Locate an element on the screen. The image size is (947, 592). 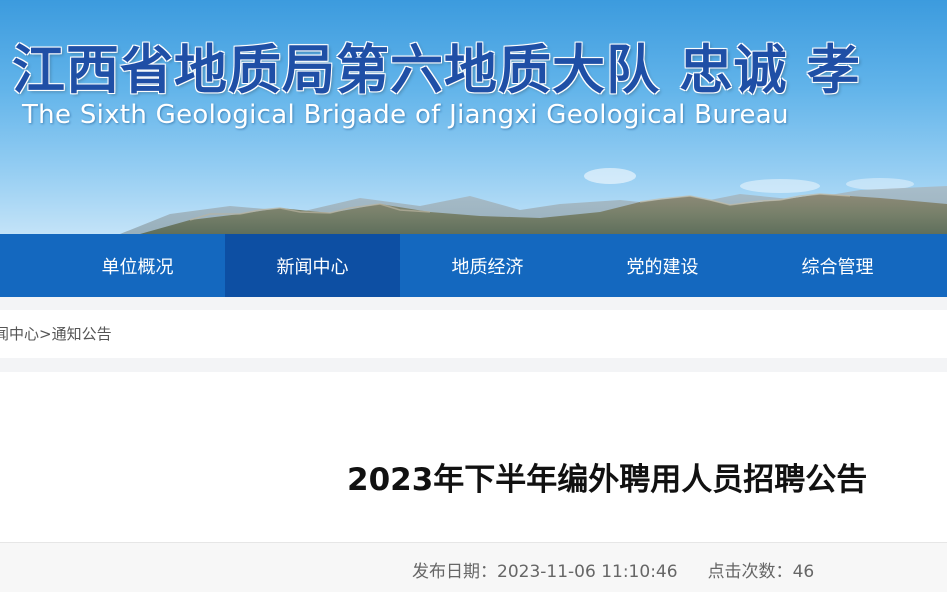
nav-item-news-center: 新闻中心 is located at coordinates (312, 265).